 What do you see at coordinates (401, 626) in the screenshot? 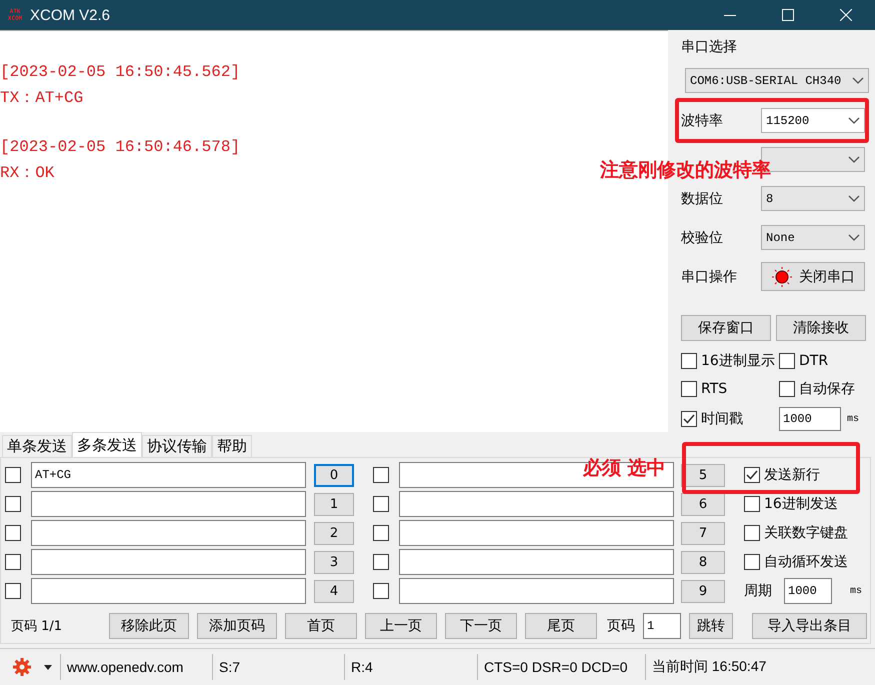
I see `page-button: 上一页` at bounding box center [401, 626].